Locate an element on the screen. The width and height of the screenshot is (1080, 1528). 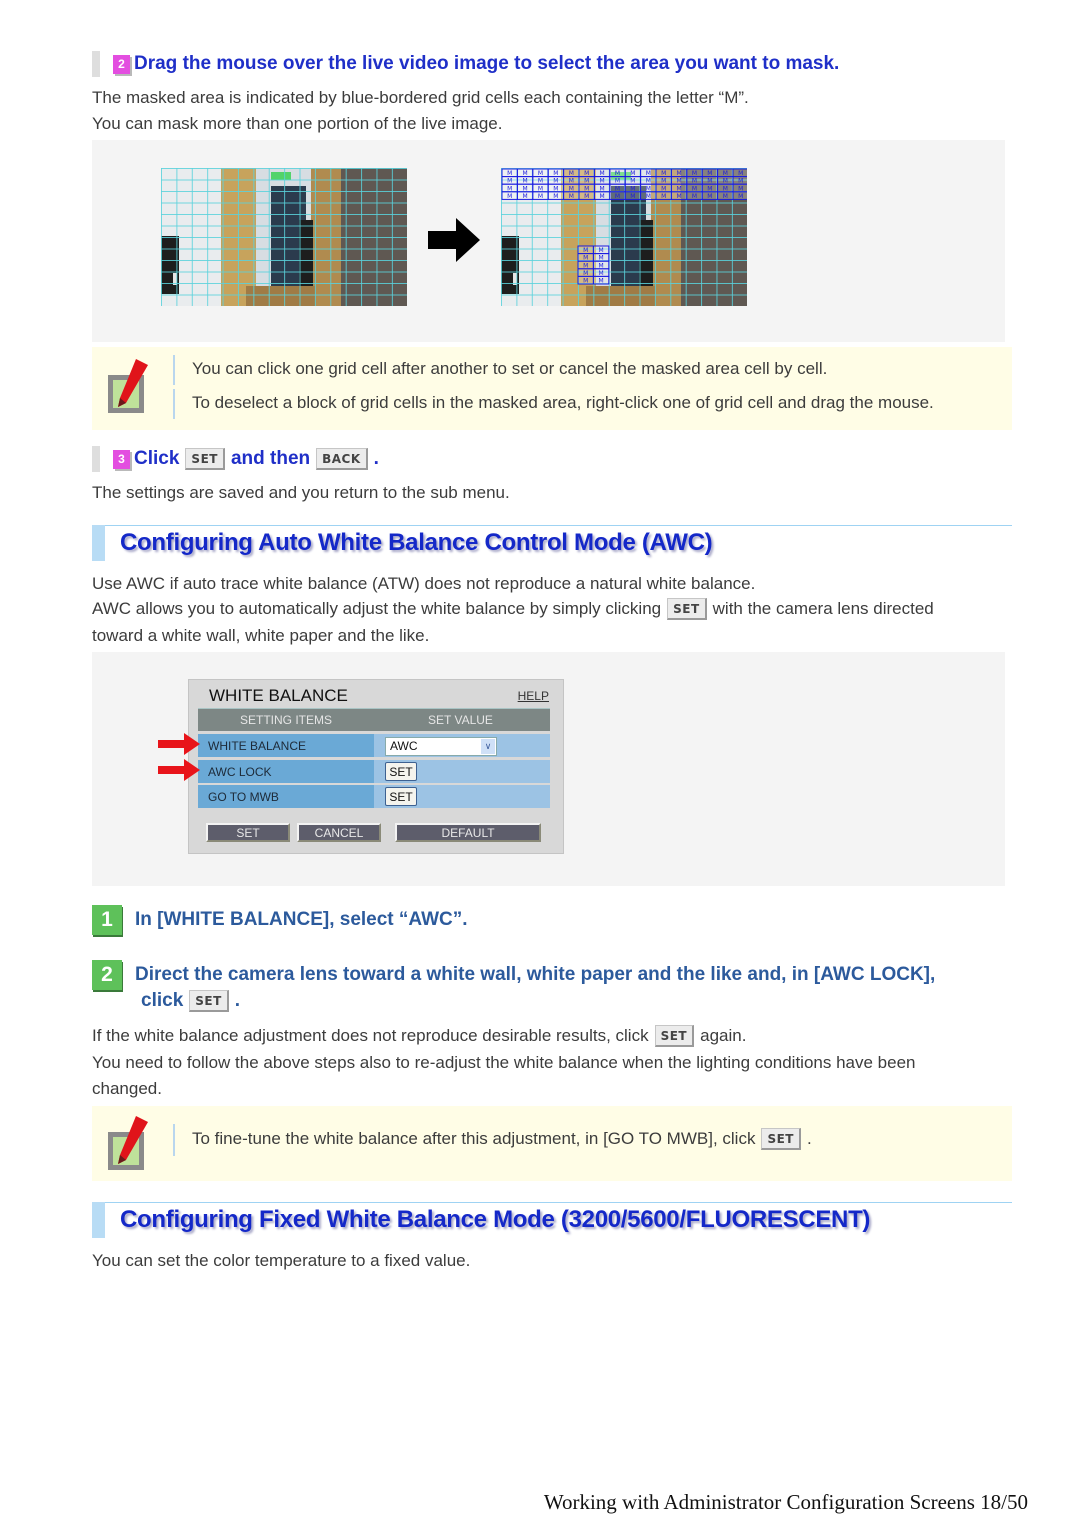
go-to-mwb-set-button: SET is located at coordinates (401, 796).